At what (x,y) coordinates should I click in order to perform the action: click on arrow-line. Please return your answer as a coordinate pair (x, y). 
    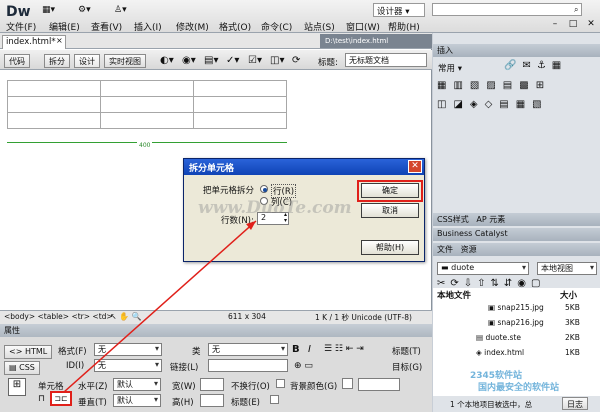
    Looking at the image, I should click on (160, 306).